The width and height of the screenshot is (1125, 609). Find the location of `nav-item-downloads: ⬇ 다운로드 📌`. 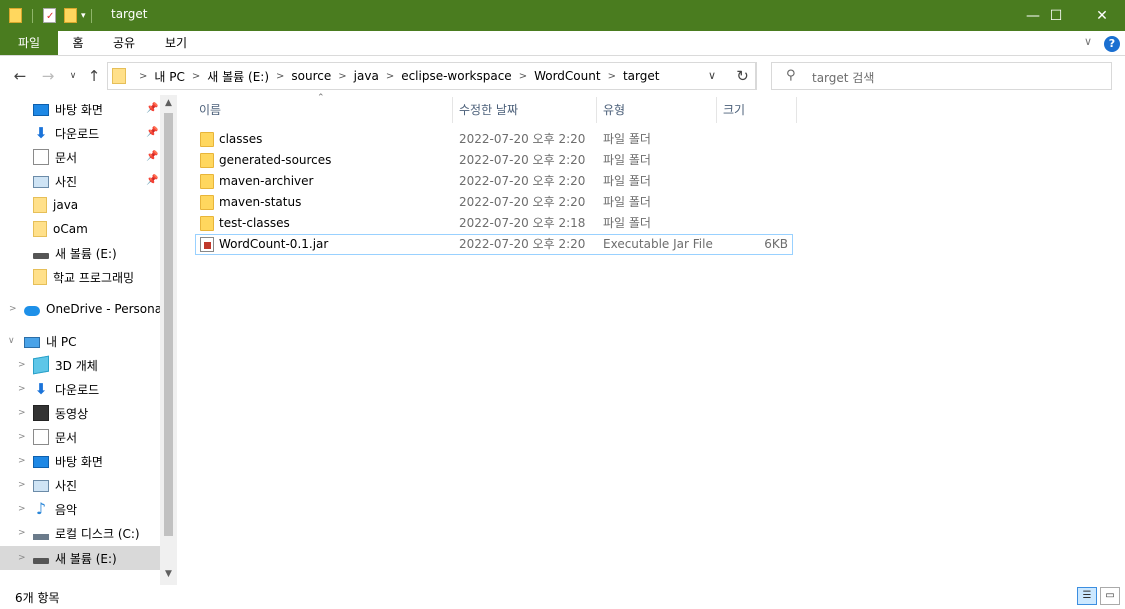

nav-item-downloads: ⬇ 다운로드 📌 is located at coordinates (80, 133).